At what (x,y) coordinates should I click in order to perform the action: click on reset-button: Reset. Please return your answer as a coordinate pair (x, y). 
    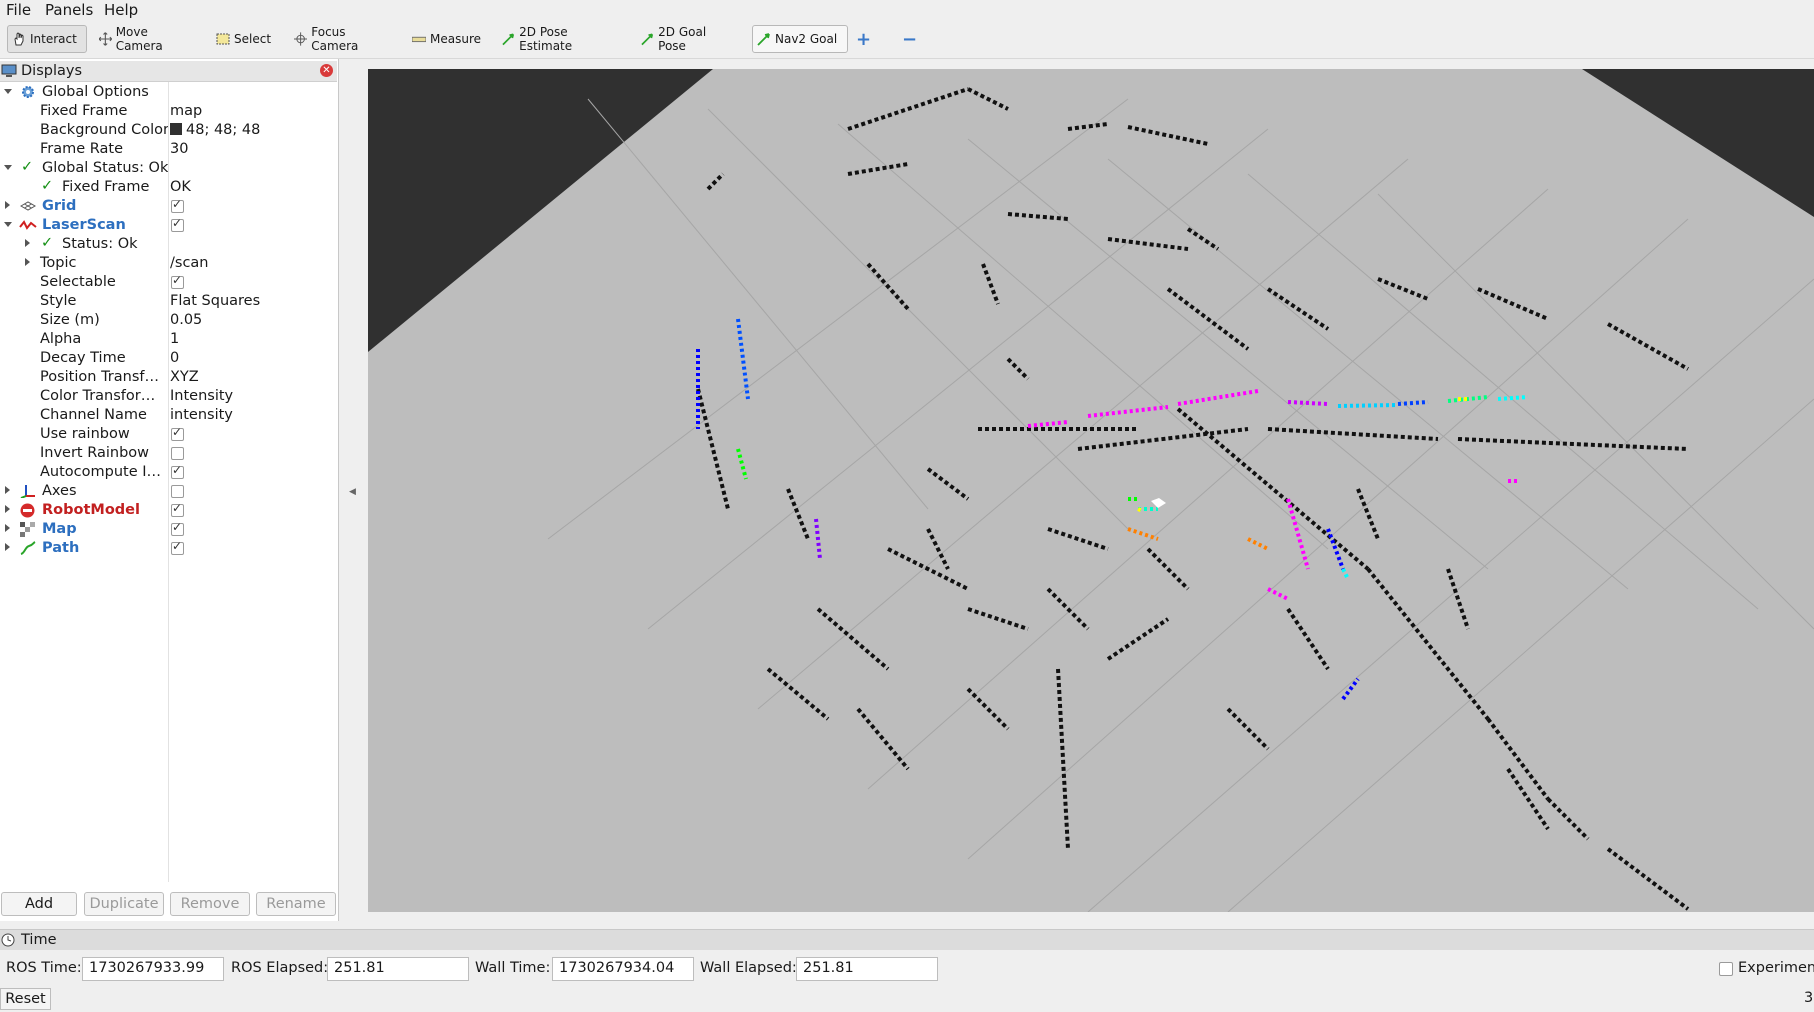
    Looking at the image, I should click on (25, 999).